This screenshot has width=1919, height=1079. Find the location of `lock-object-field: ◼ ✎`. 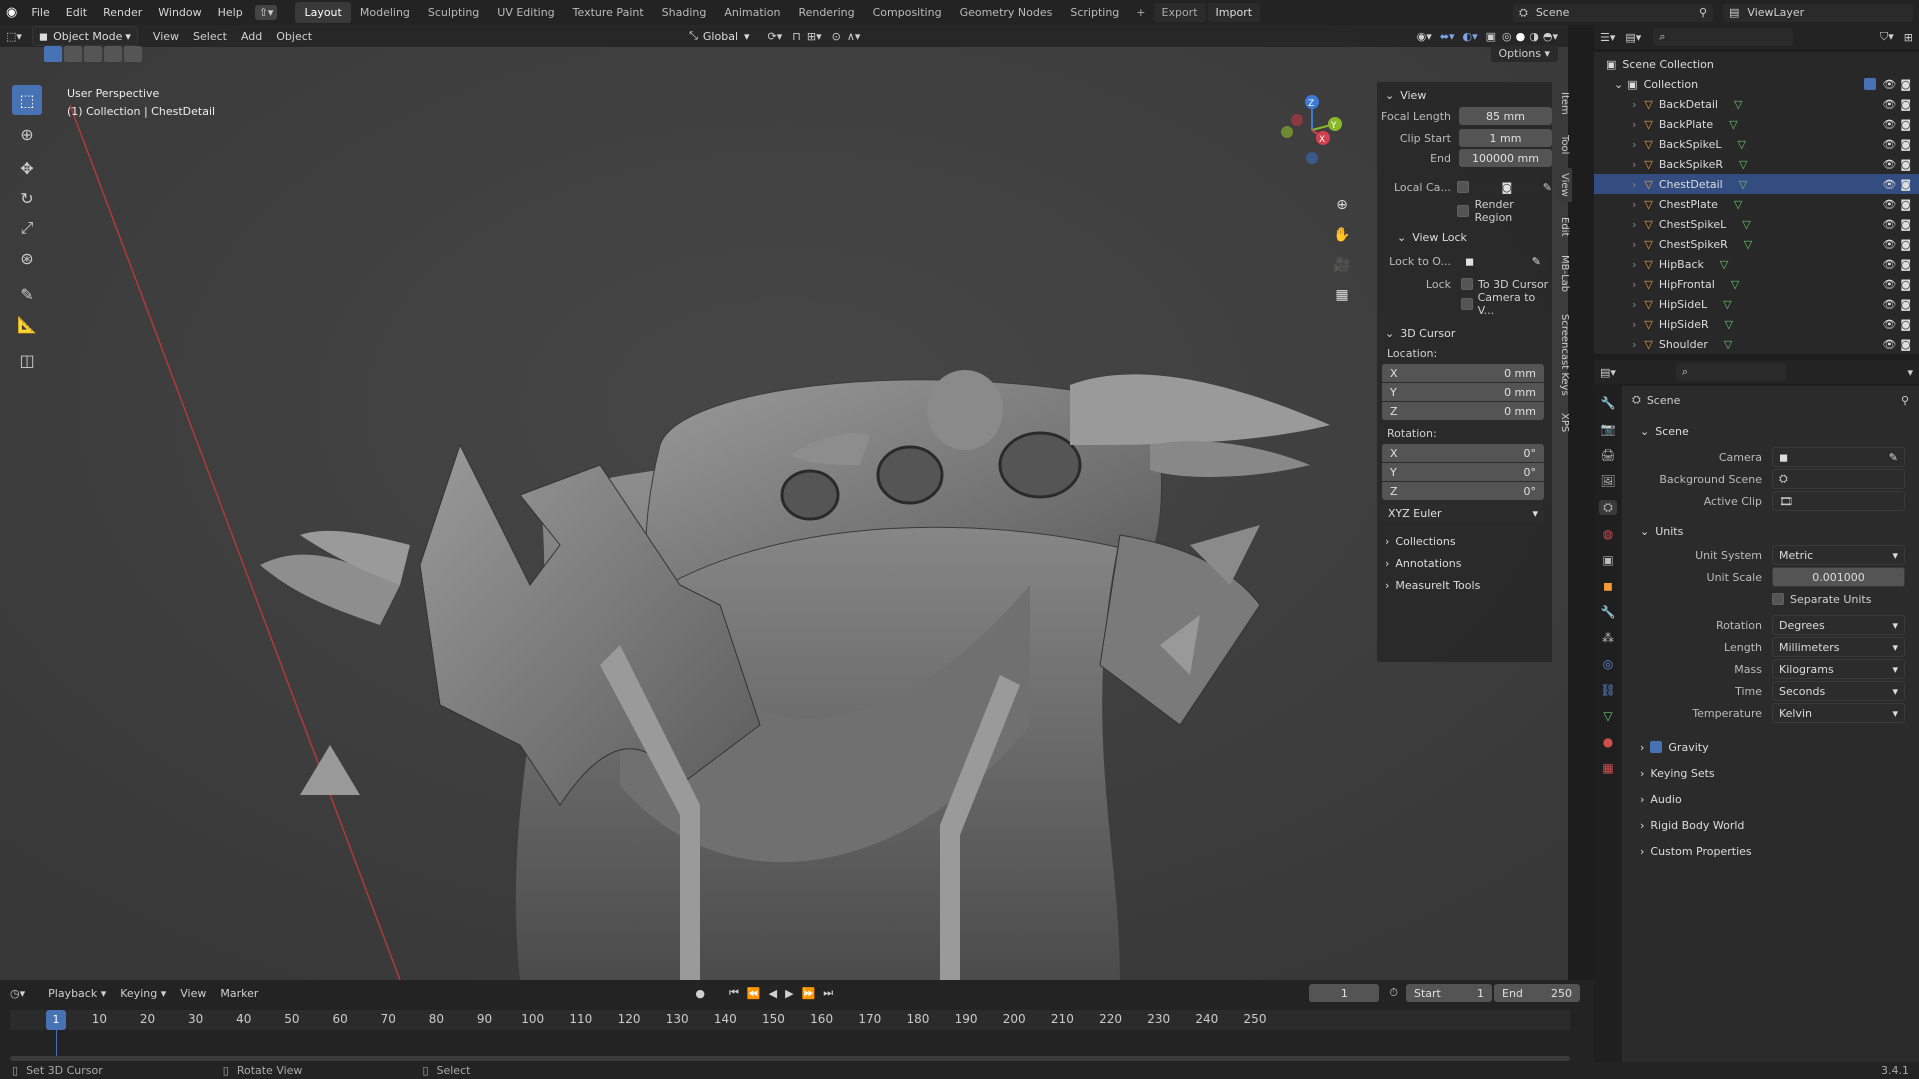

lock-object-field: ◼ ✎ is located at coordinates (1503, 261).